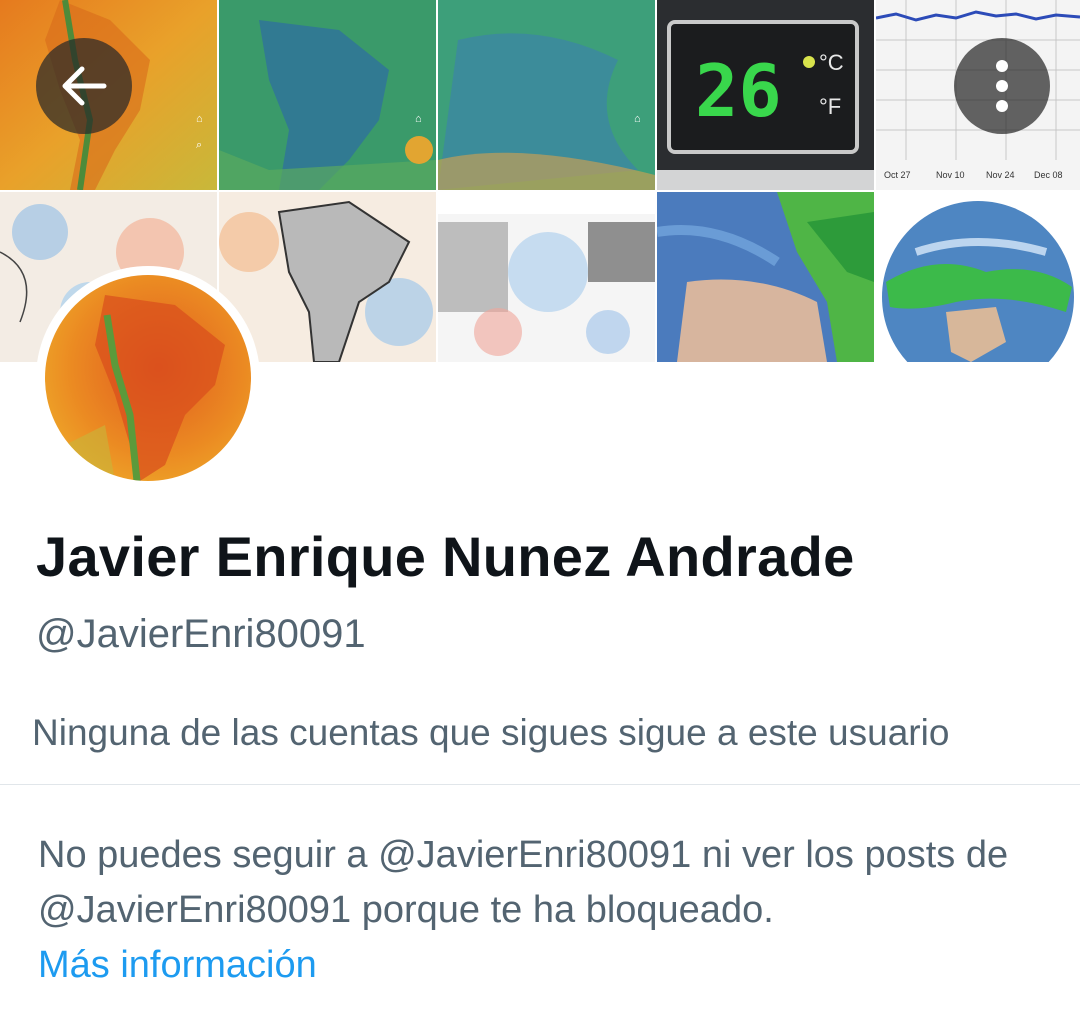 The image size is (1080, 1031). What do you see at coordinates (1000, 175) in the screenshot?
I see `graph-date-3: Nov 24` at bounding box center [1000, 175].